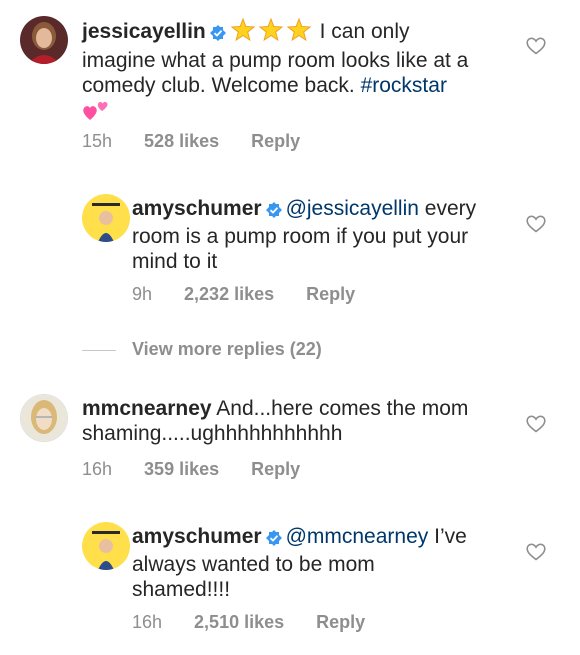 The height and width of the screenshot is (655, 580). Describe the element at coordinates (227, 349) in the screenshot. I see `view-more-replies-label: View more replies (22)` at that location.